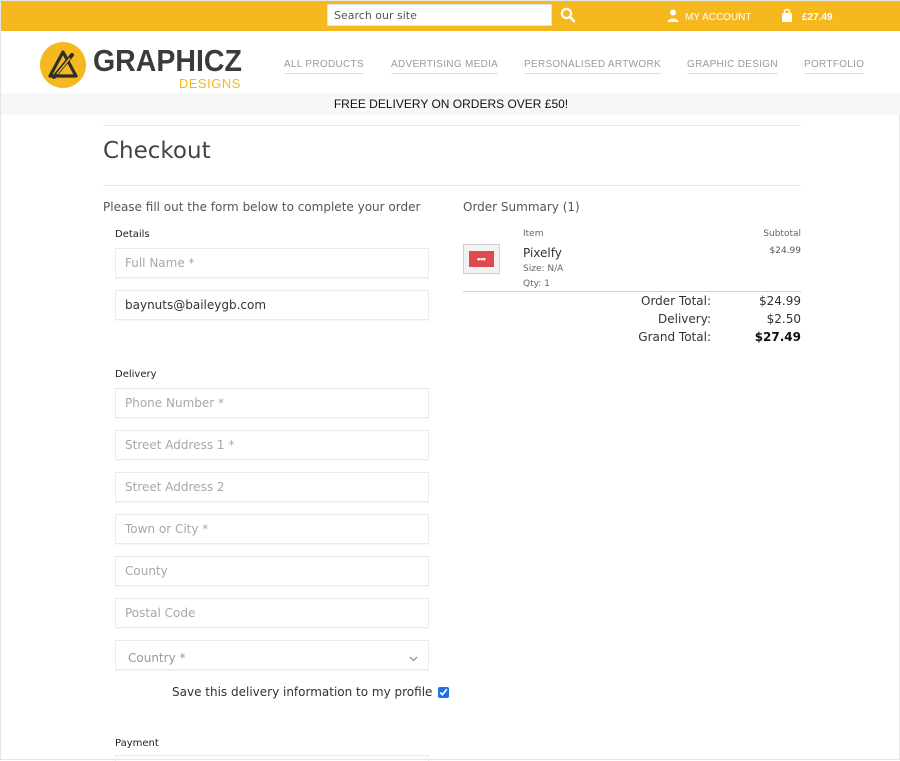 The height and width of the screenshot is (761, 900). Describe the element at coordinates (324, 66) in the screenshot. I see `nav-all-products: ALL PRODUCTS` at that location.